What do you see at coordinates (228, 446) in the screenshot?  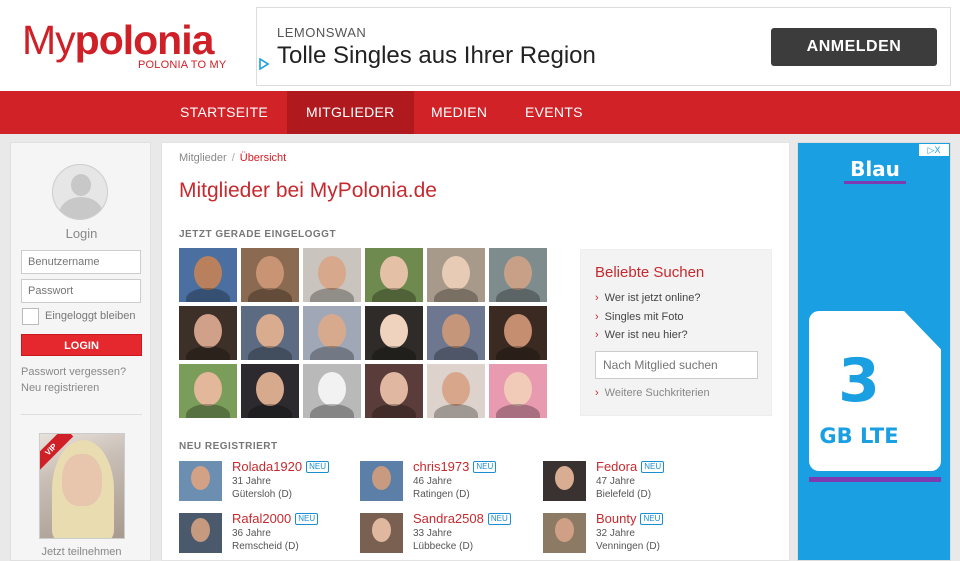 I see `new-registered-heading: NEU REGISTRIERT` at bounding box center [228, 446].